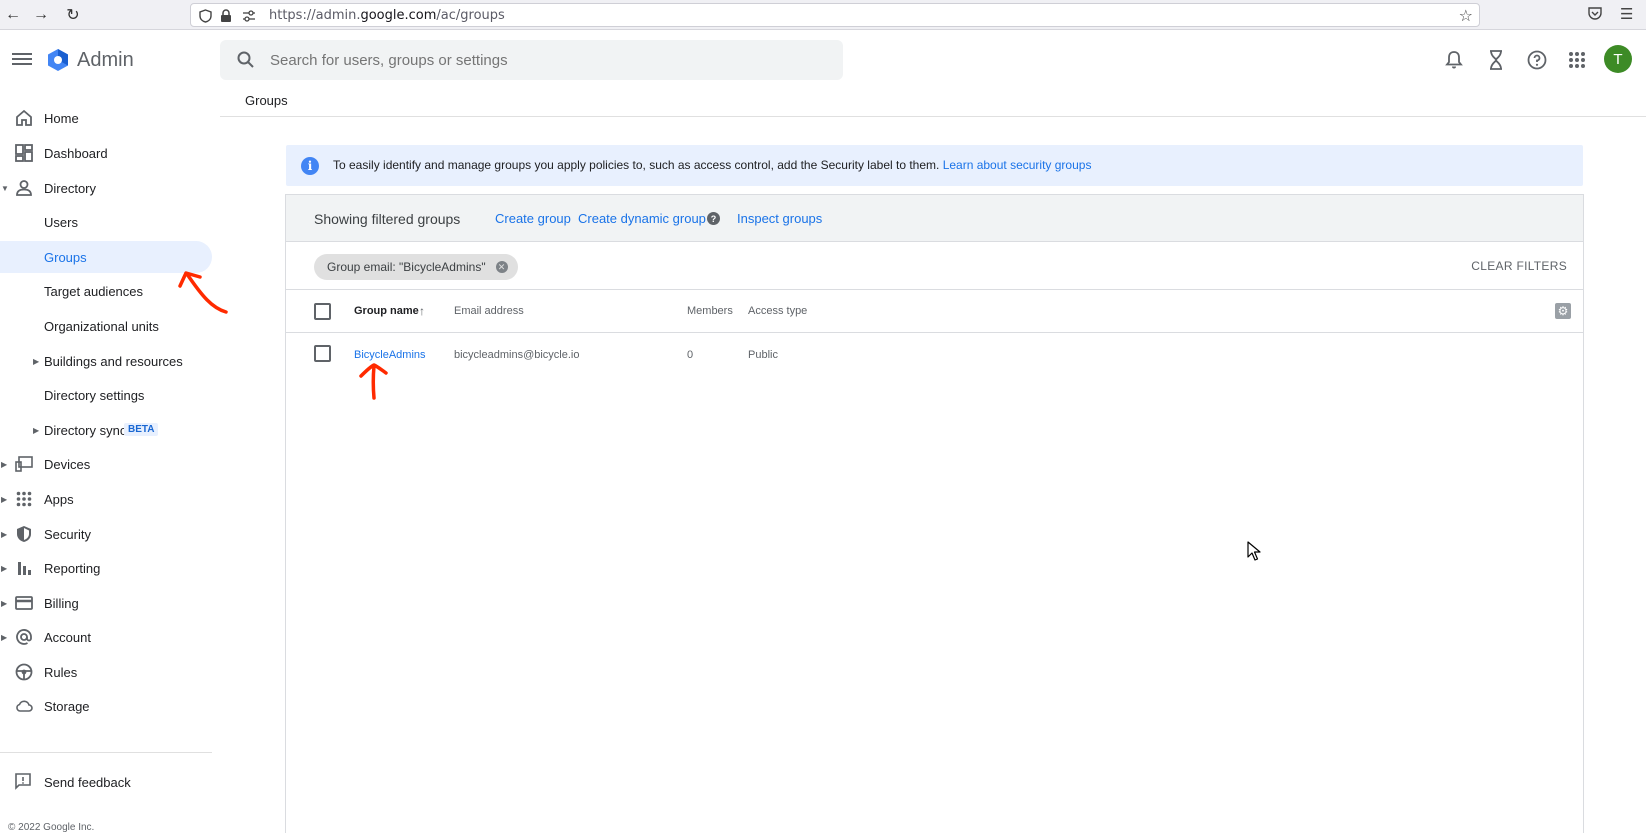 This screenshot has width=1646, height=833. Describe the element at coordinates (777, 311) in the screenshot. I see `column-access-type: Access type` at that location.